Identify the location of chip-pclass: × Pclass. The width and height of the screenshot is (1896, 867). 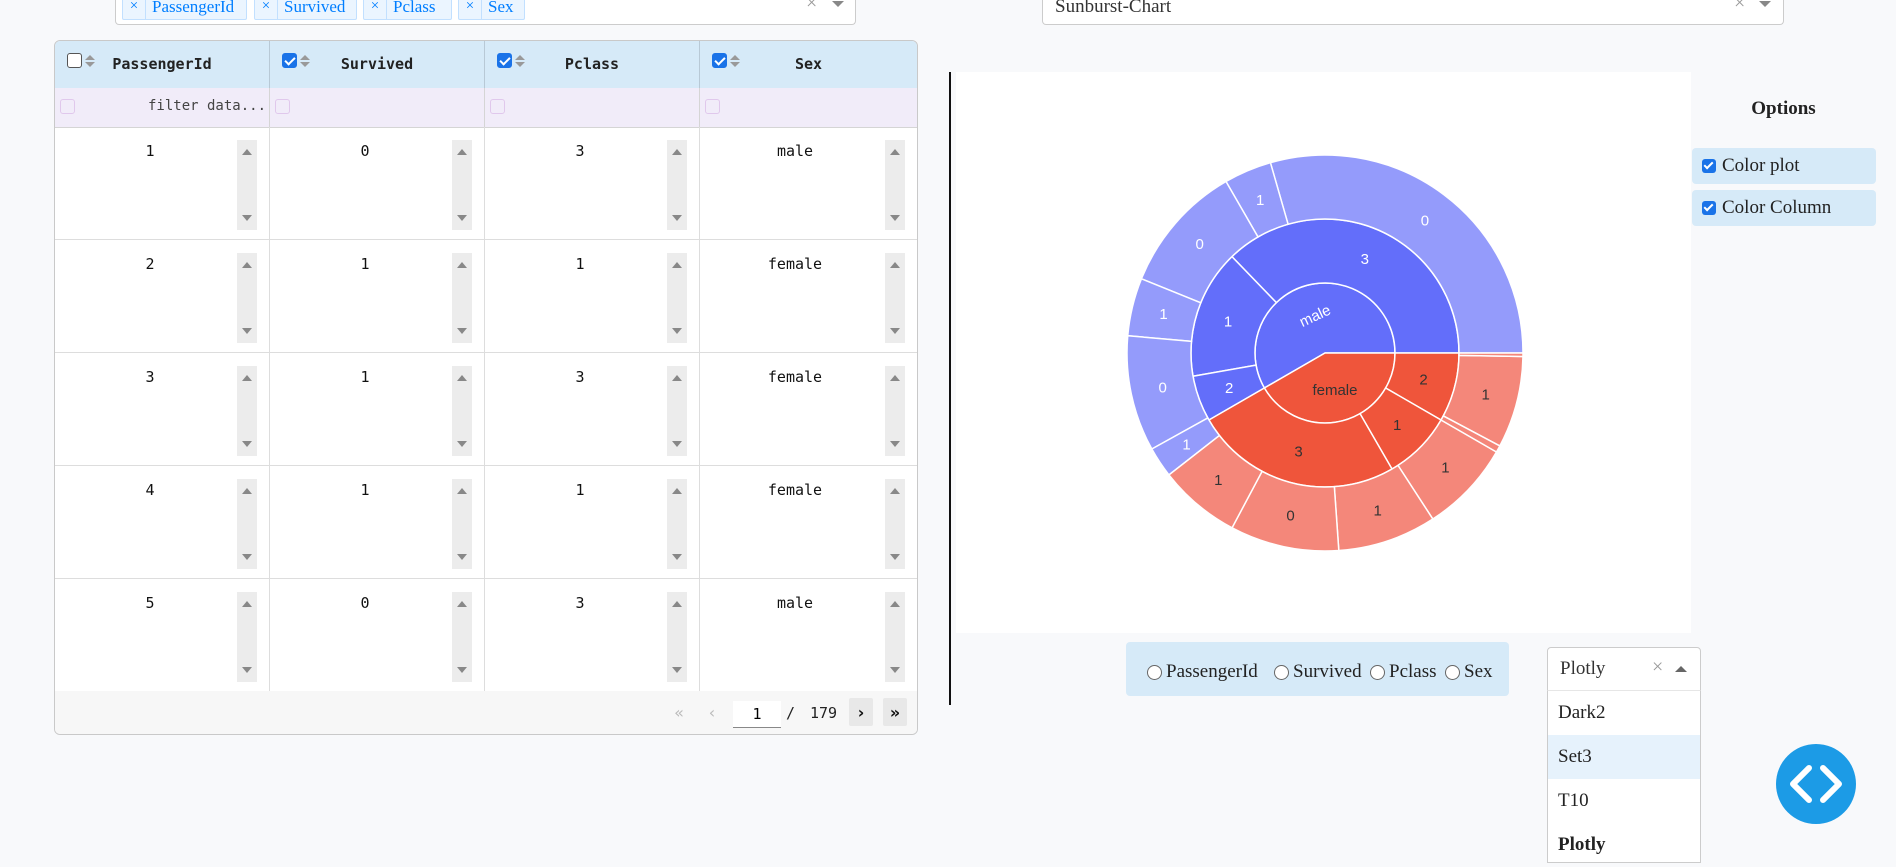
(407, 10).